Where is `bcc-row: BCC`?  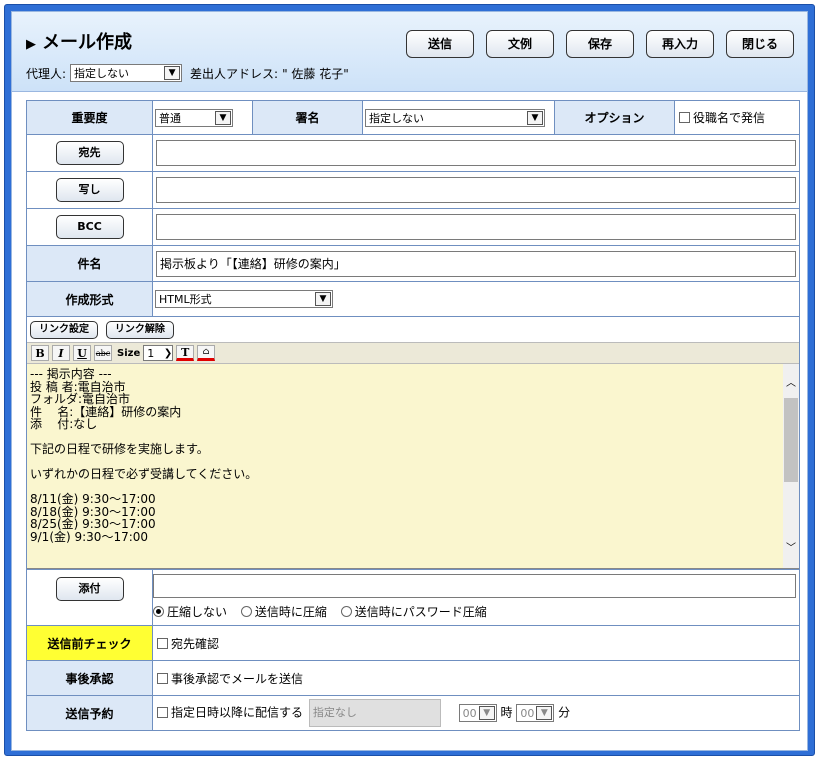
bcc-row: BCC is located at coordinates (413, 227).